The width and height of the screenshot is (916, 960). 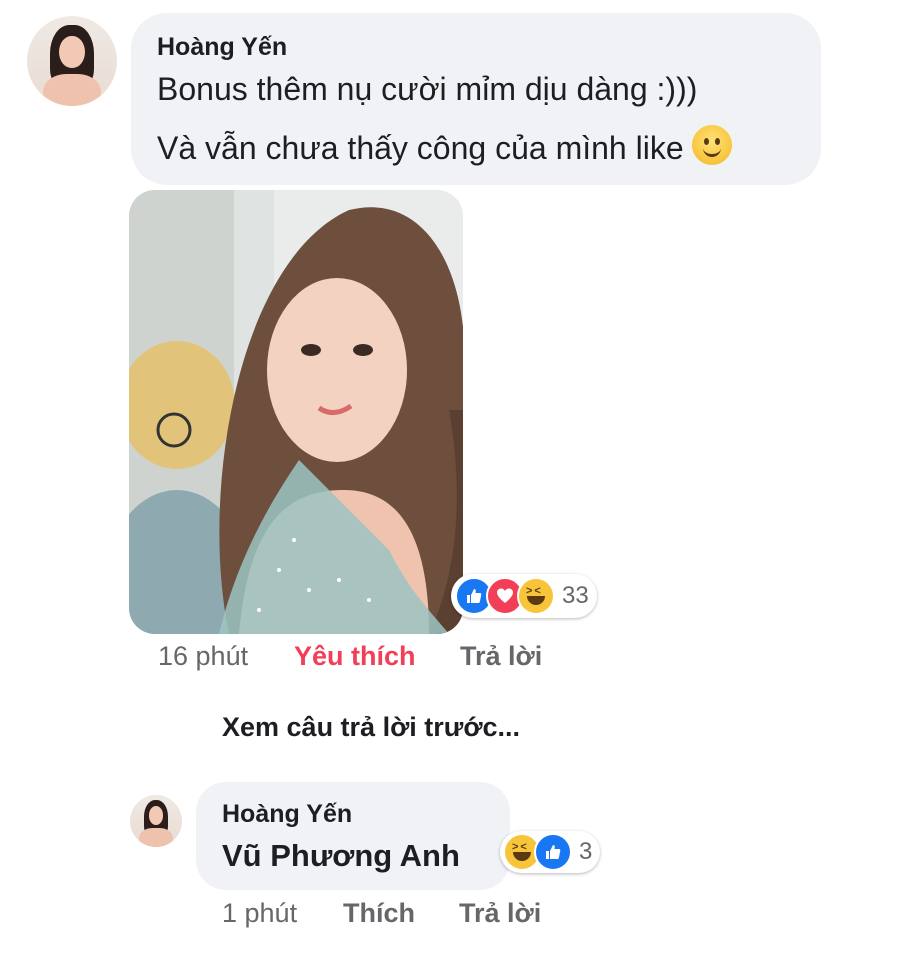 What do you see at coordinates (355, 656) in the screenshot?
I see `love-button: Yêu thích` at bounding box center [355, 656].